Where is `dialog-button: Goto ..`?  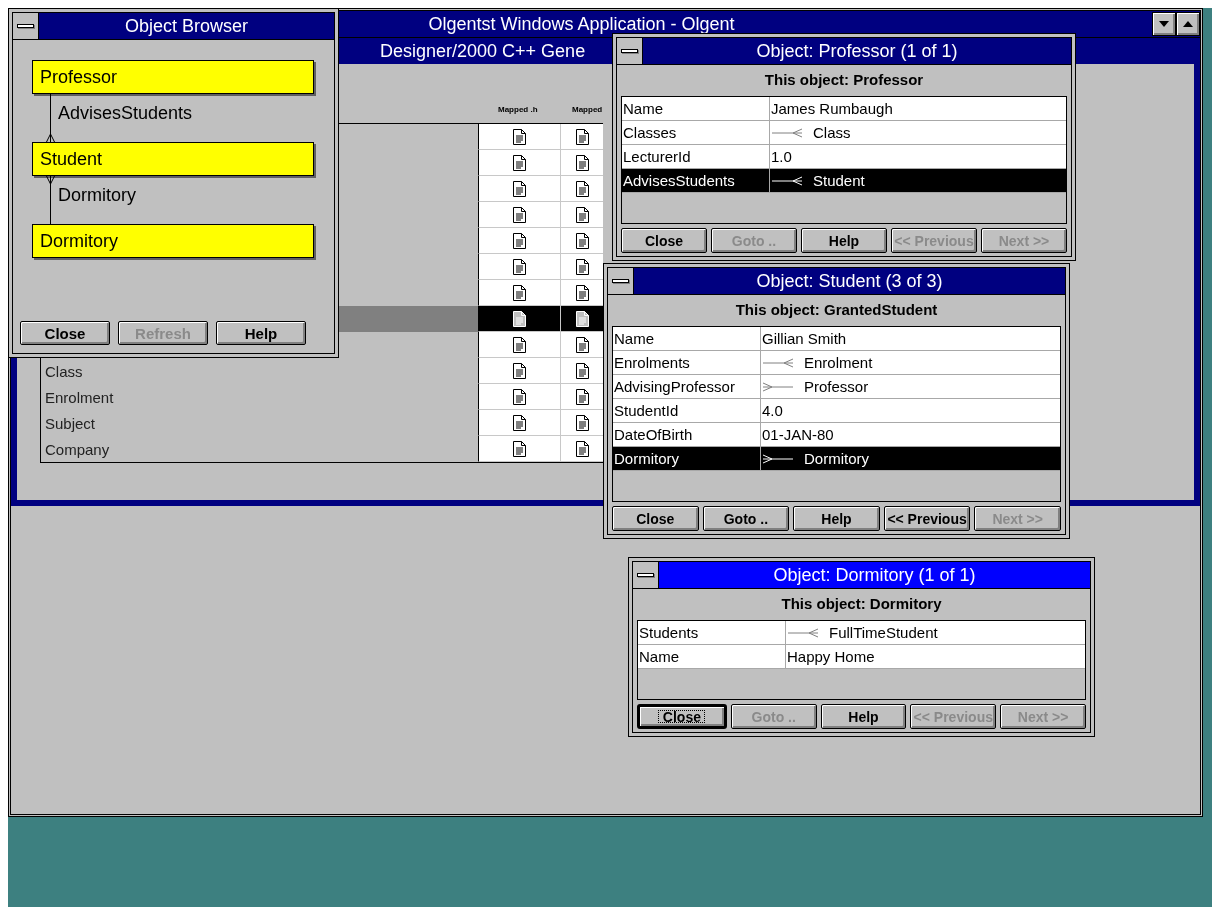
dialog-button: Goto .. is located at coordinates (746, 518).